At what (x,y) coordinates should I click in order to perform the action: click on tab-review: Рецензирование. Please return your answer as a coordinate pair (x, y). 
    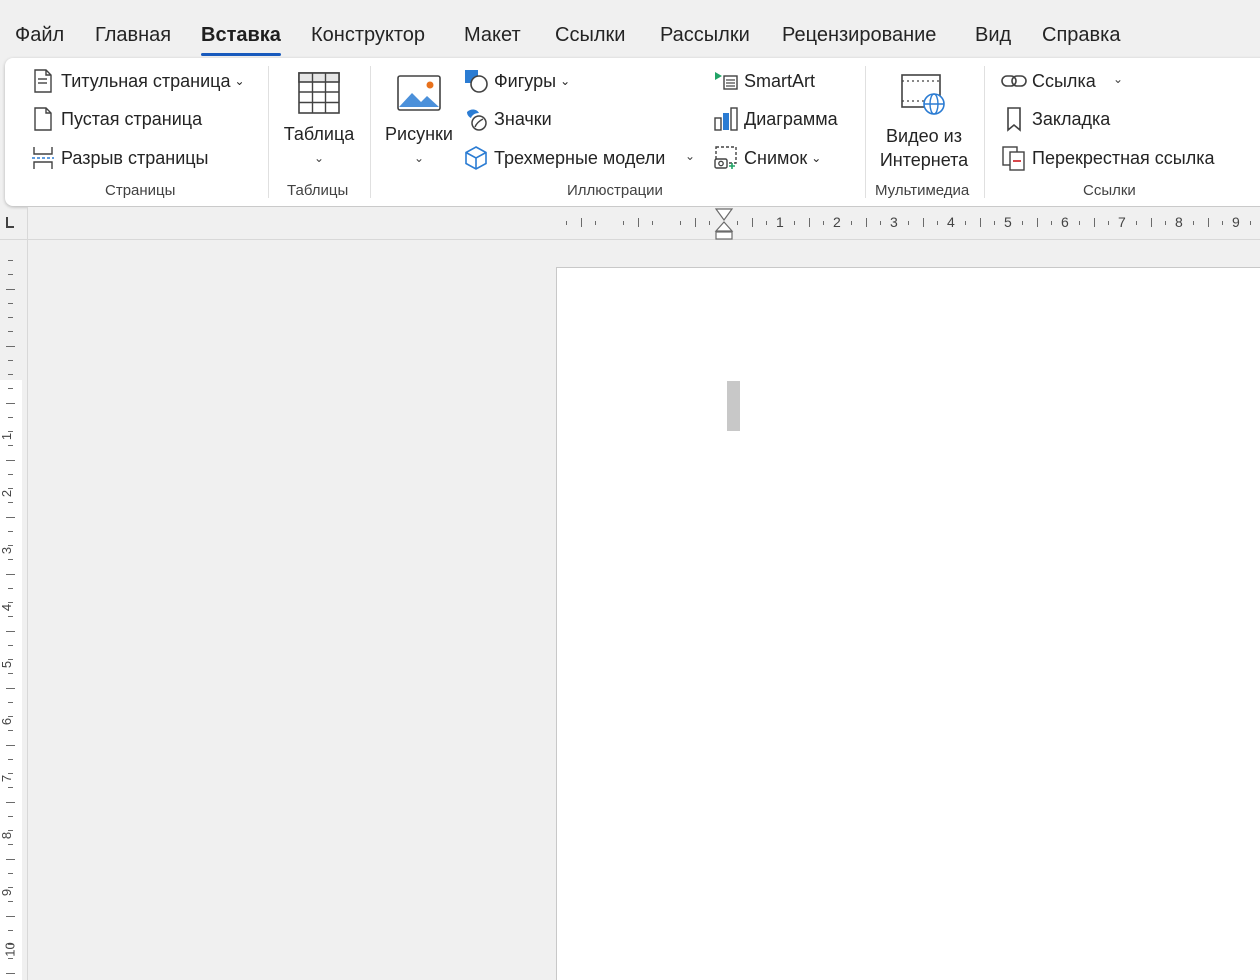
    Looking at the image, I should click on (859, 35).